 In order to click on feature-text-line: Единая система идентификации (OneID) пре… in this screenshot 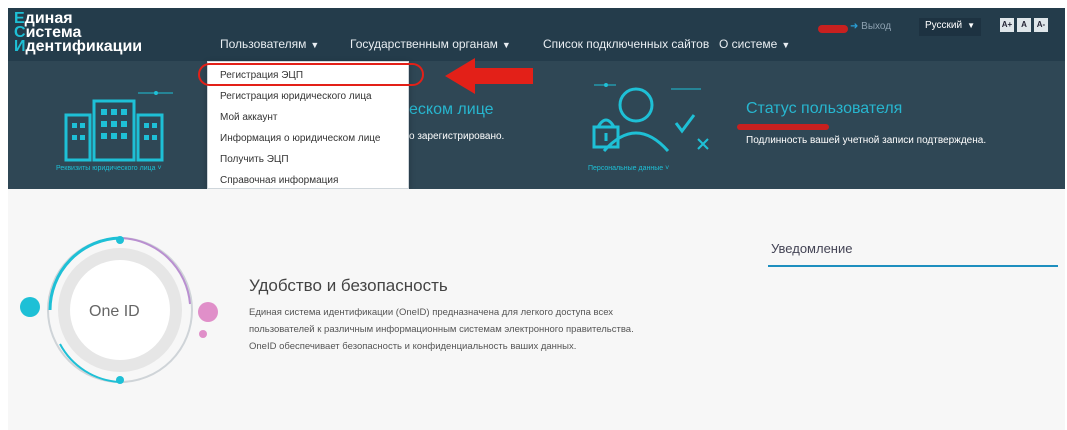, I will do `click(431, 312)`.